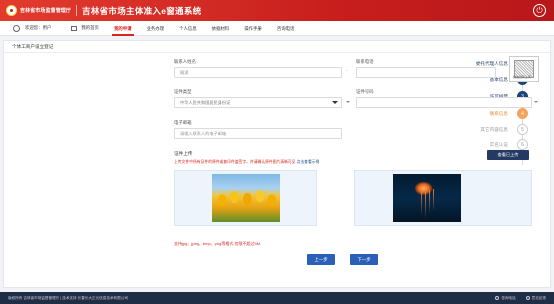 This screenshot has height=304, width=554. Describe the element at coordinates (426, 72) in the screenshot. I see `contact-phone-field` at that location.